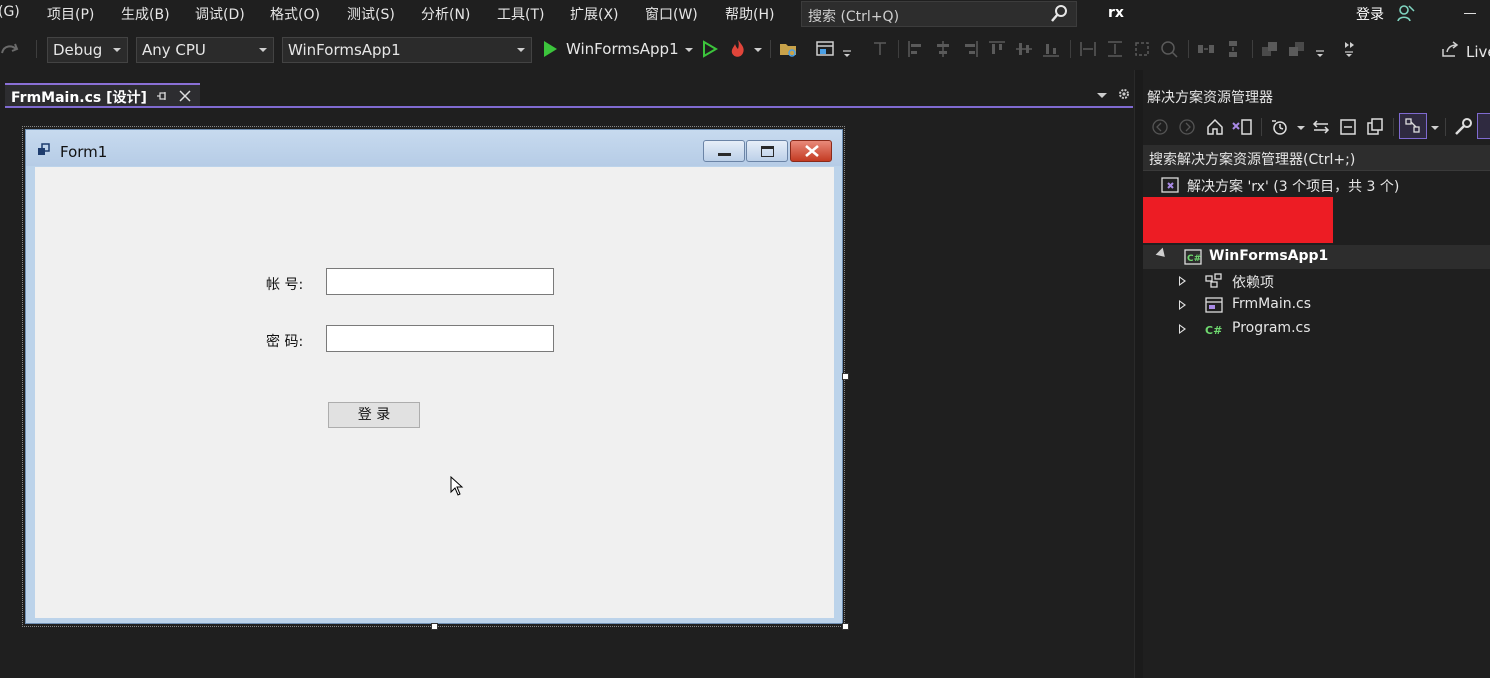 The height and width of the screenshot is (678, 1490). What do you see at coordinates (622, 49) in the screenshot?
I see `run-target-label: WinFormsApp1` at bounding box center [622, 49].